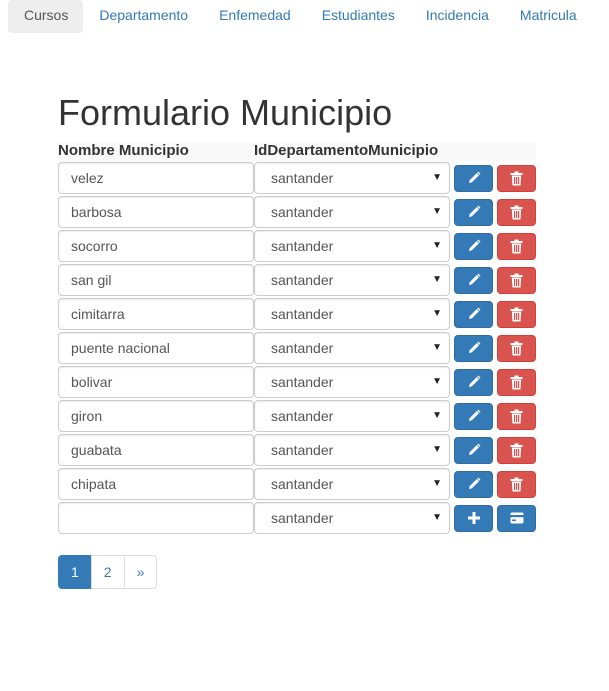  What do you see at coordinates (457, 16) in the screenshot?
I see `tab-incidencia: Incidencia` at bounding box center [457, 16].